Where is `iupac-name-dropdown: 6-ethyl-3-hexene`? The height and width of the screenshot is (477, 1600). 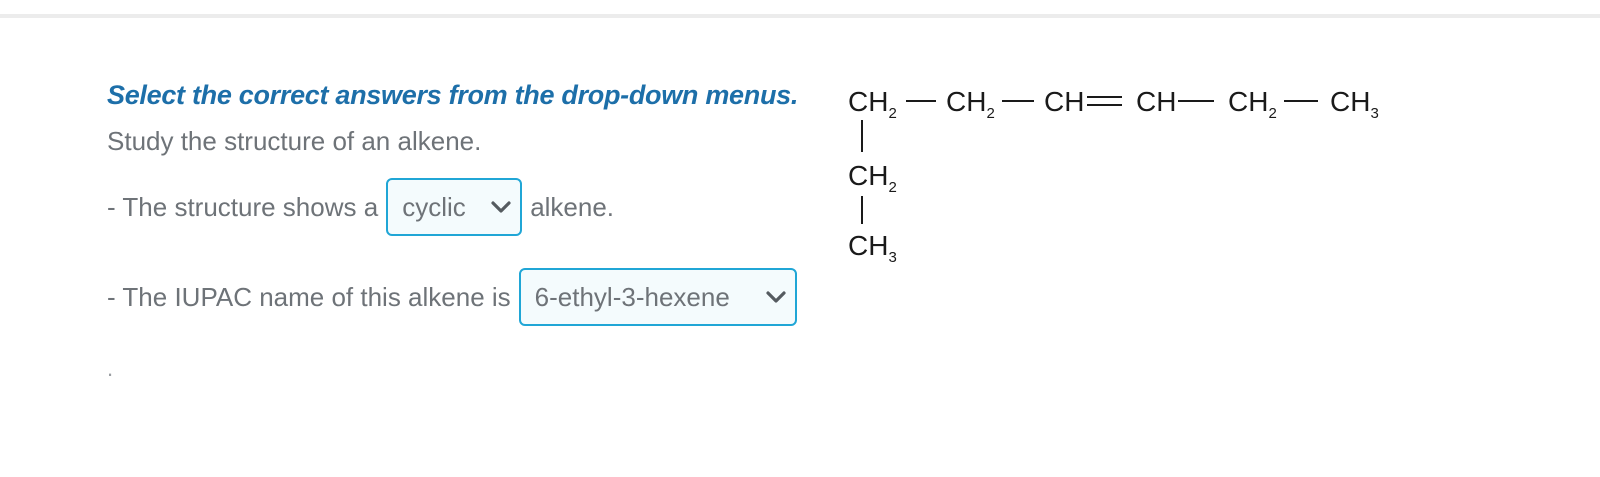
iupac-name-dropdown: 6-ethyl-3-hexene is located at coordinates (657, 297).